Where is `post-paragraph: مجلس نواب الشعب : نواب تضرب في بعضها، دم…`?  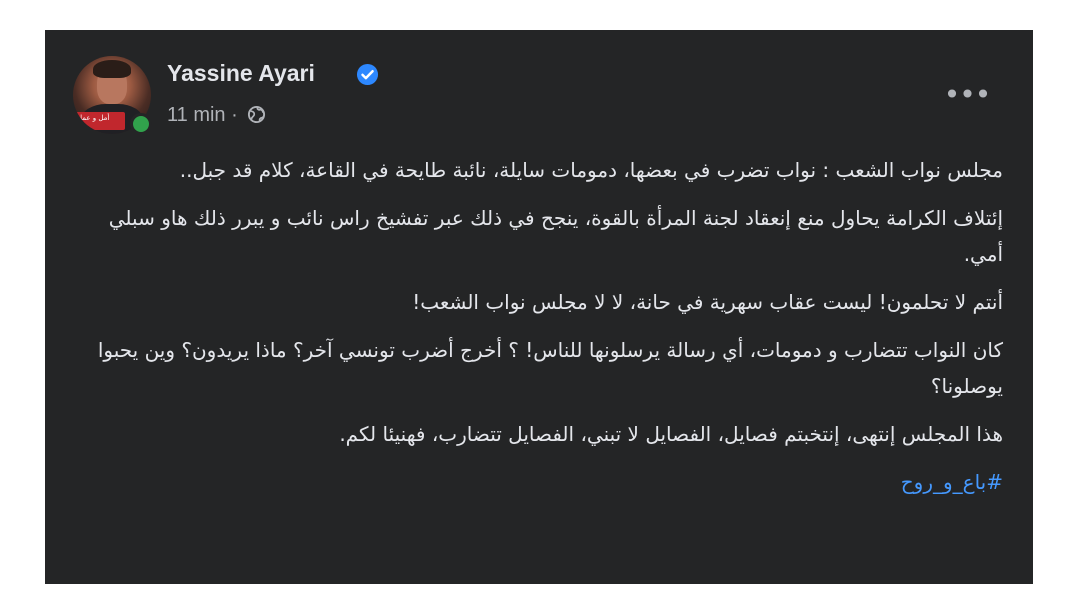 post-paragraph: مجلس نواب الشعب : نواب تضرب في بعضها، دم… is located at coordinates (591, 170).